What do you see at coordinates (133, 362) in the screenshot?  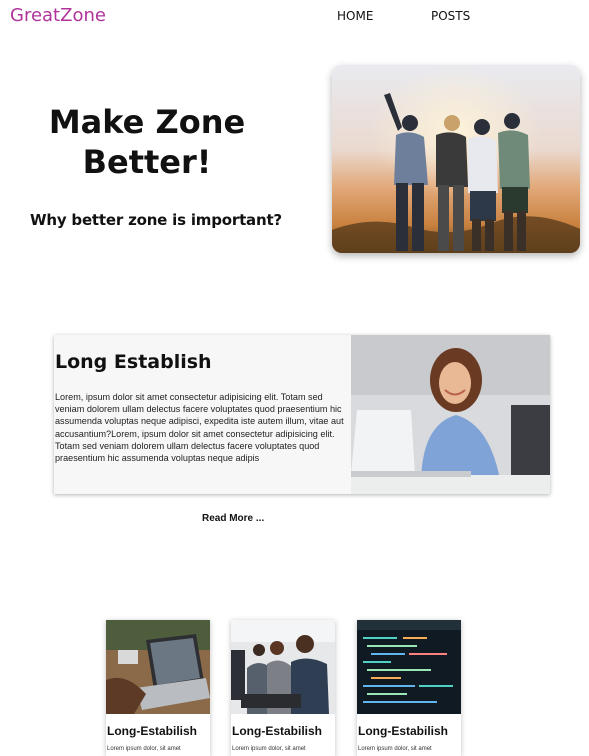 I see `feature-title: Long Establish` at bounding box center [133, 362].